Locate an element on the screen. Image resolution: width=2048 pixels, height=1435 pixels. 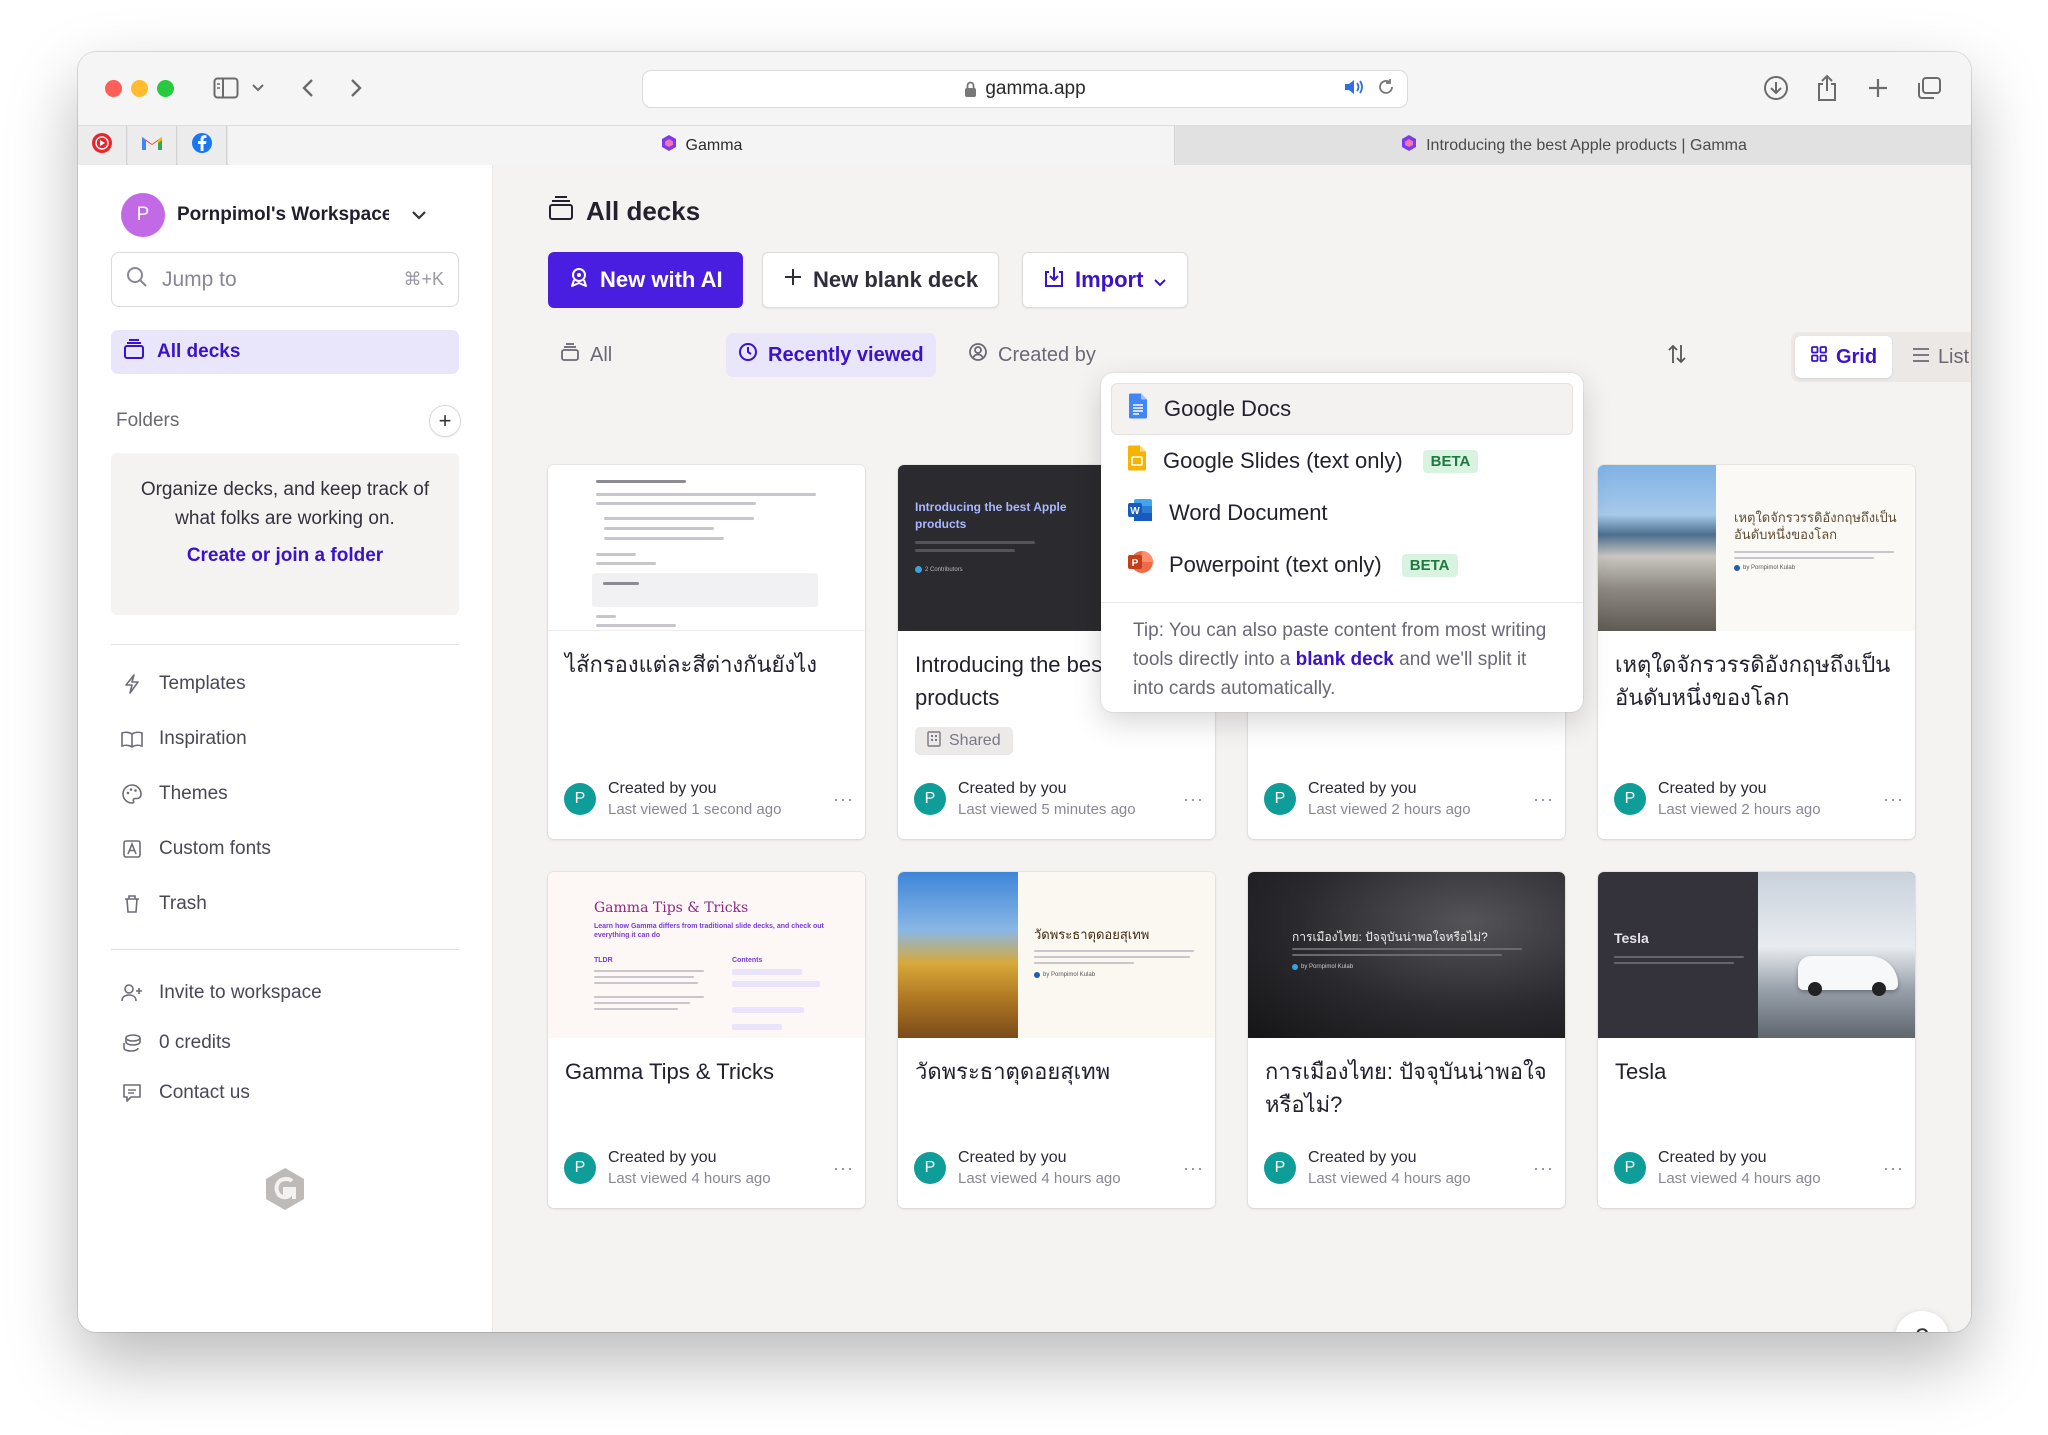
filter-recently-viewed: Recently viewed is located at coordinates (831, 355).